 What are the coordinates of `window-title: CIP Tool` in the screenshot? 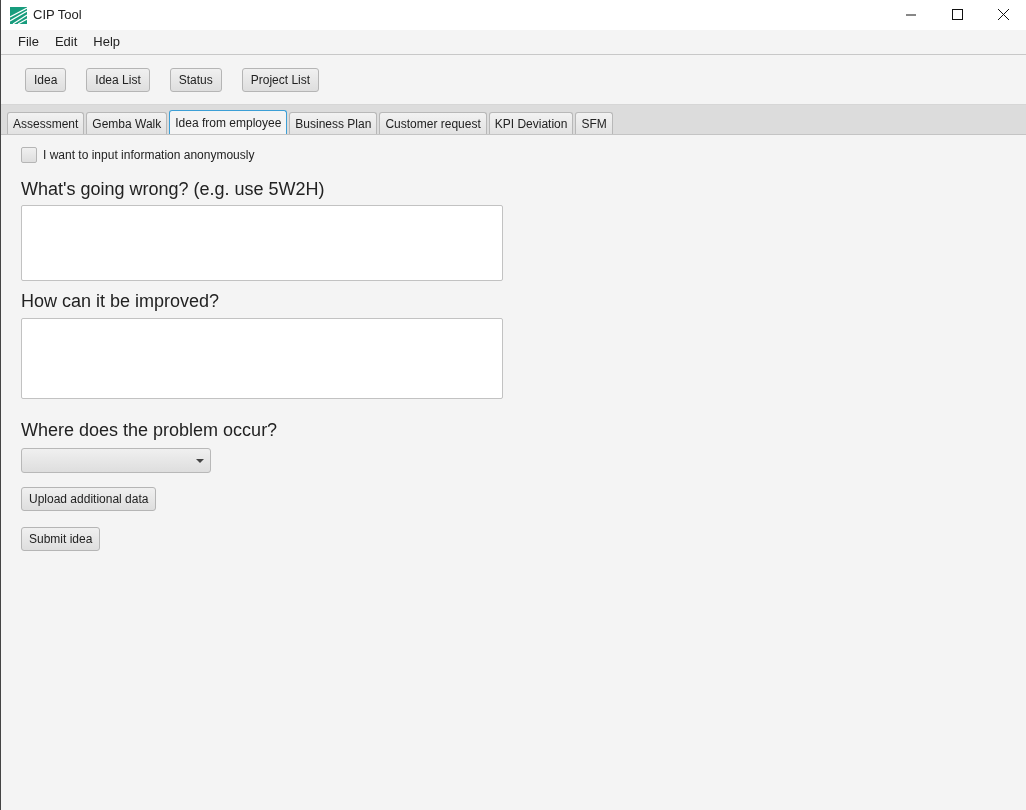 It's located at (57, 15).